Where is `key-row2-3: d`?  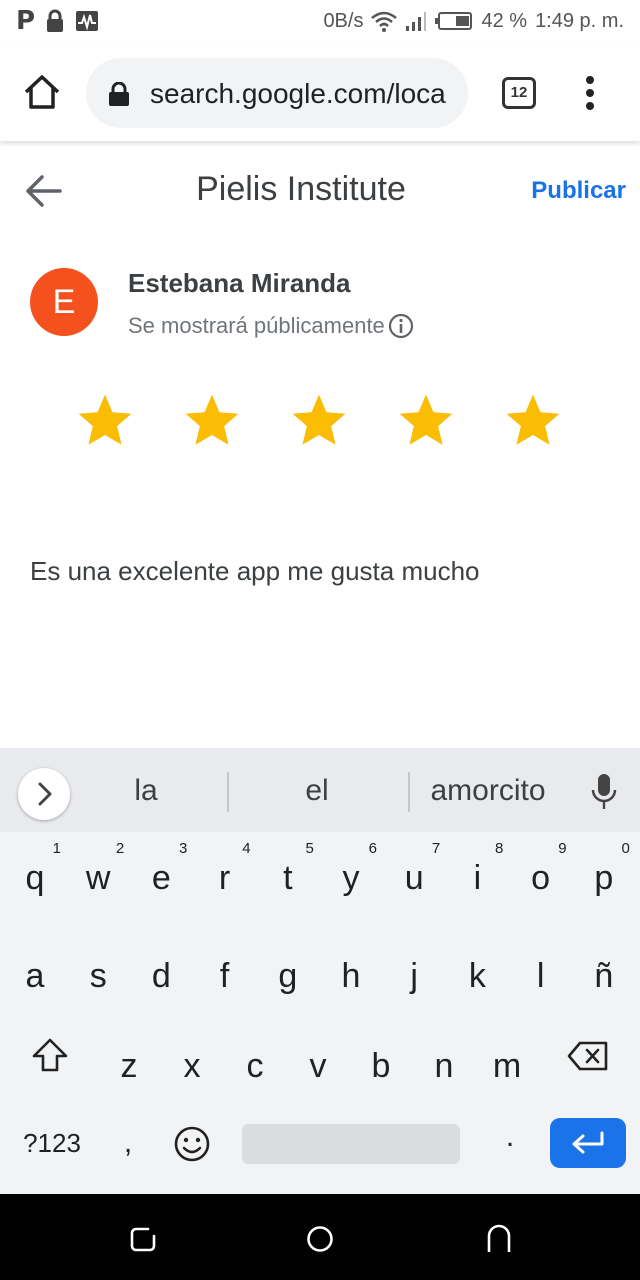
key-row2-3: d is located at coordinates (161, 978).